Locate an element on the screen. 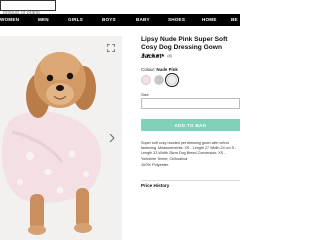 The width and height of the screenshot is (320, 240). rating: ★★★★★ (8) is located at coordinates (156, 56).